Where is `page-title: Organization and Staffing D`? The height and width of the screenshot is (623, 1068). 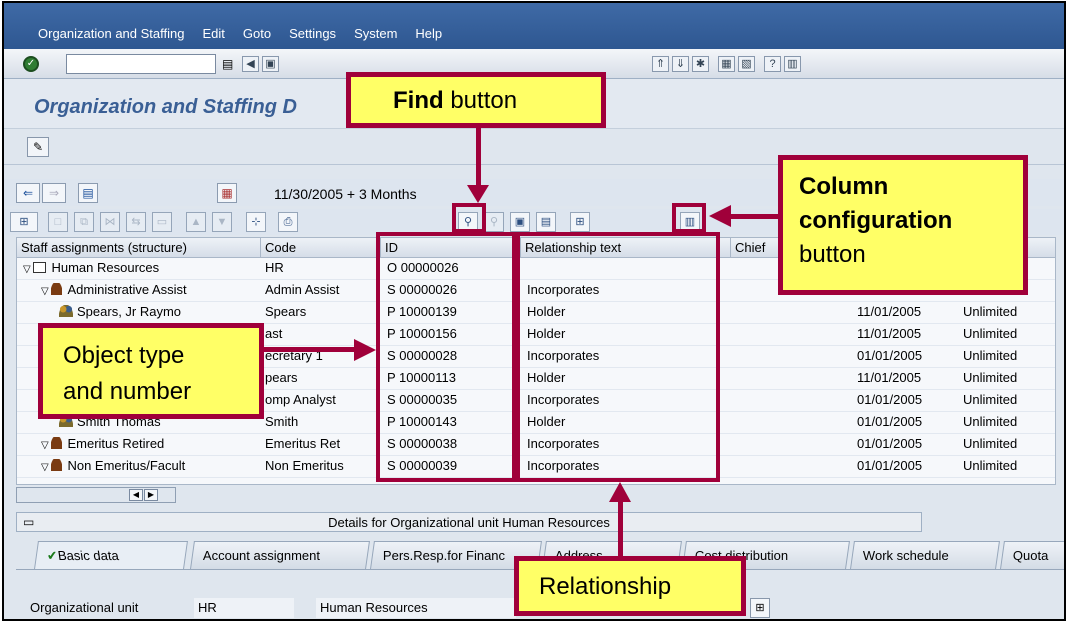 page-title: Organization and Staffing D is located at coordinates (165, 107).